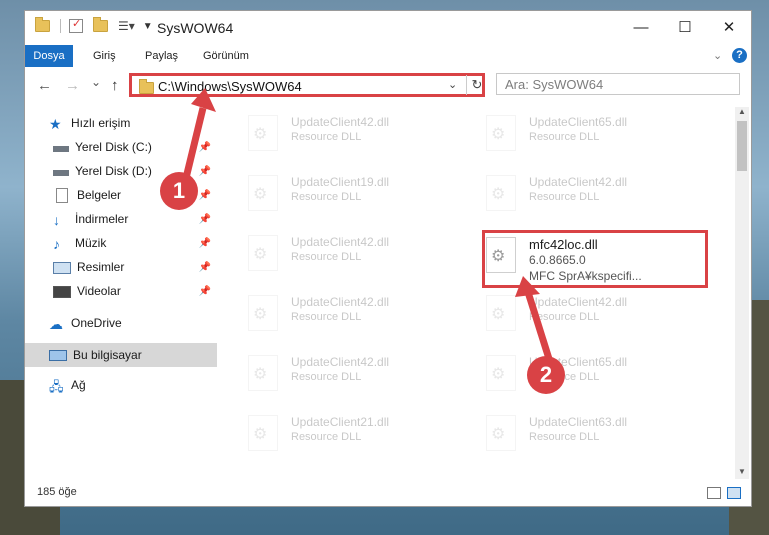  What do you see at coordinates (179, 191) in the screenshot?
I see `step-marker-1: 1` at bounding box center [179, 191].